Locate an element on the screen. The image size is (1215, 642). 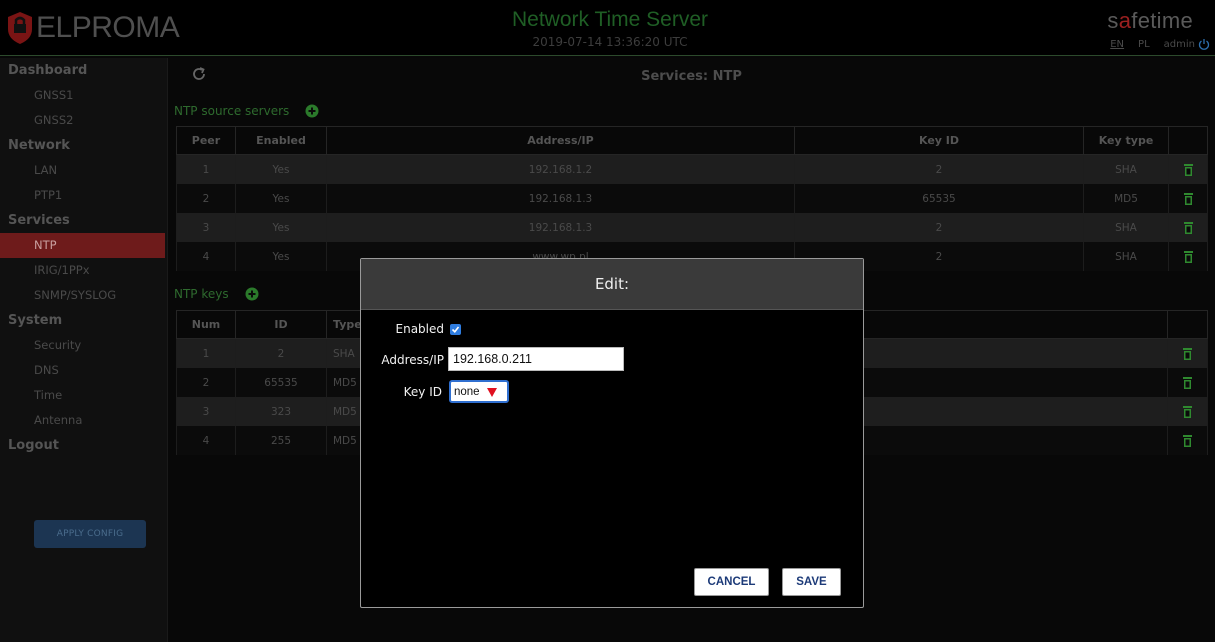
user-name: admin is located at coordinates (1179, 44).